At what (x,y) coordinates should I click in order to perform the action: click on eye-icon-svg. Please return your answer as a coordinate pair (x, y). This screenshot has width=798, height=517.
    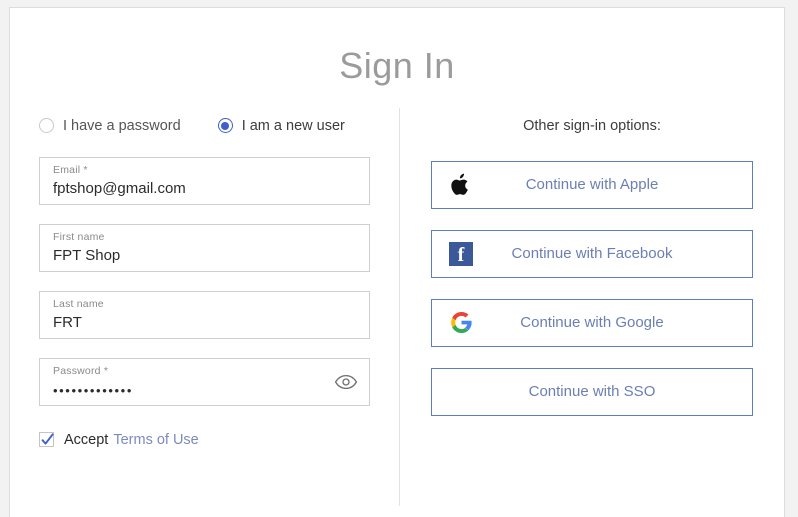
    Looking at the image, I should click on (346, 381).